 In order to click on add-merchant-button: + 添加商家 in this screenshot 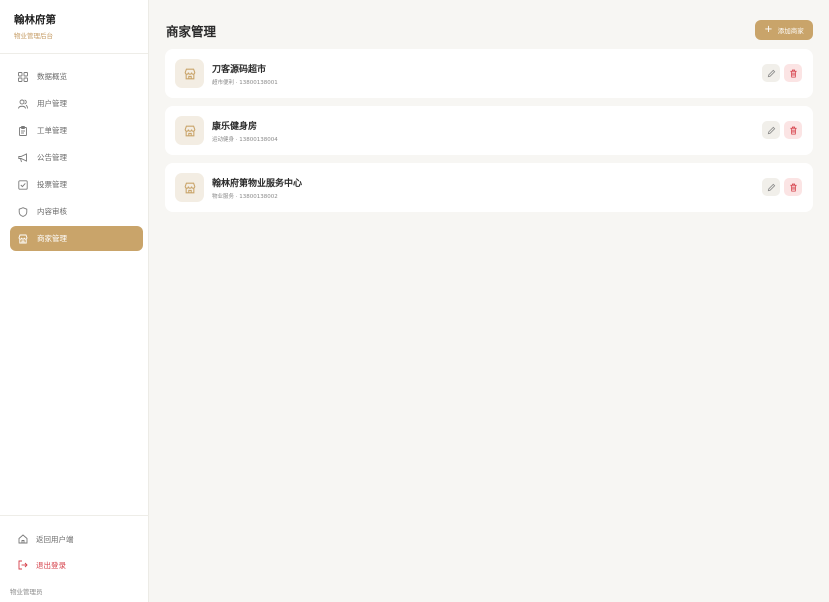, I will do `click(784, 30)`.